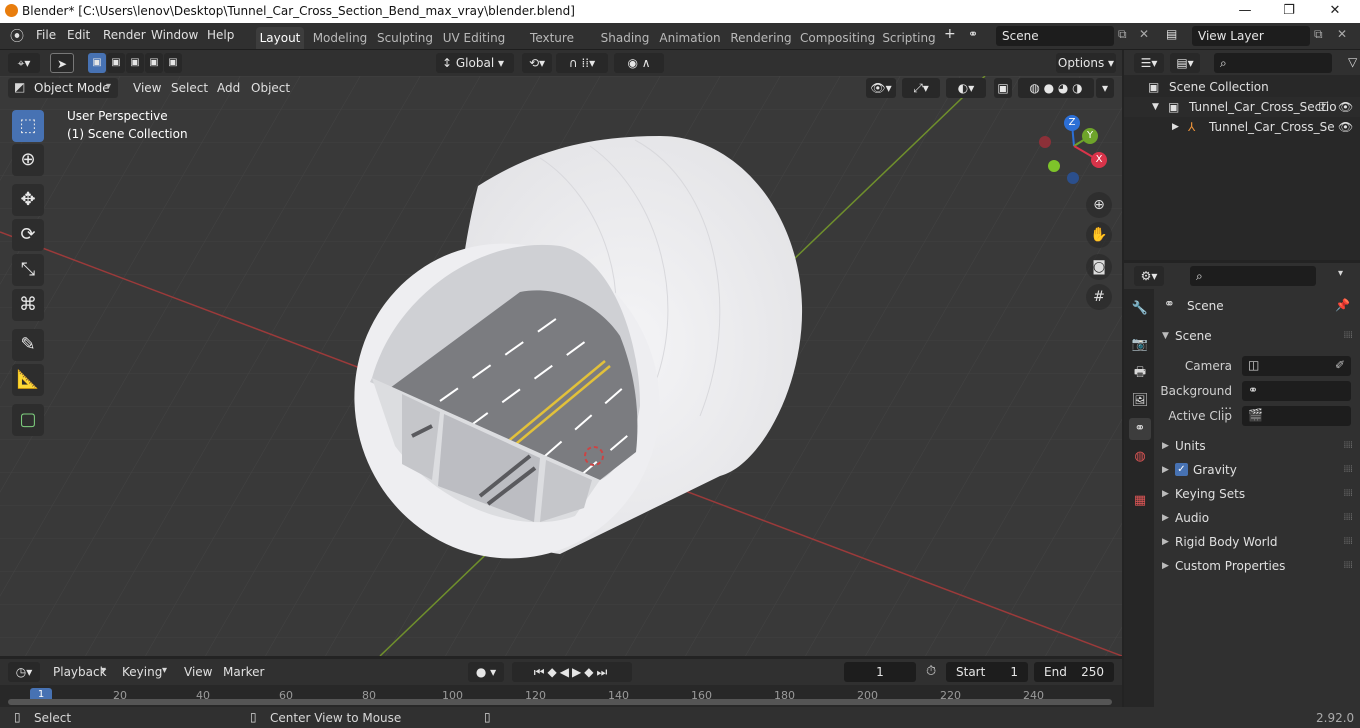 This screenshot has width=1360, height=728. Describe the element at coordinates (966, 88) in the screenshot. I see `overlay-toggle-icon: ◐▾` at that location.